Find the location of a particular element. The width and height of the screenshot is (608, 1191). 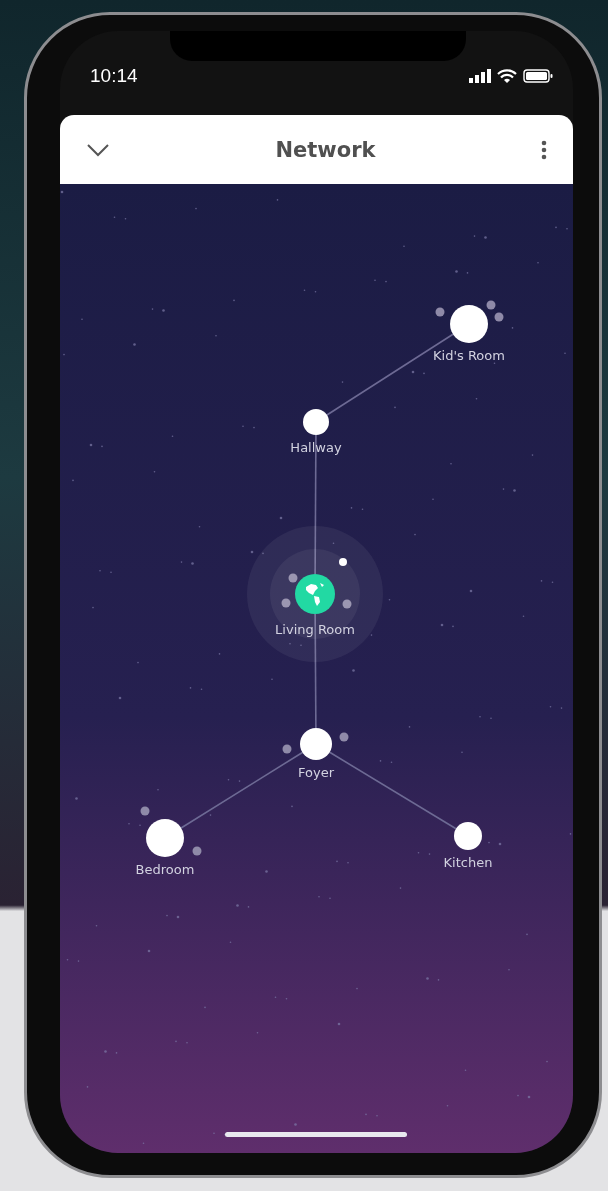

signal-icon is located at coordinates (480, 76).